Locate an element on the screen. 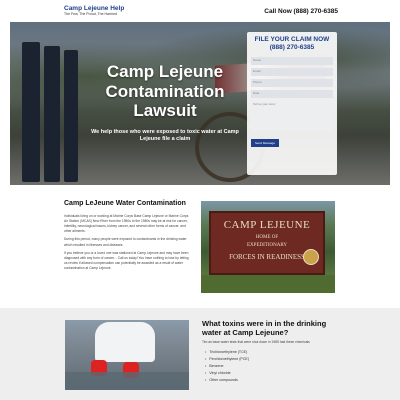 This screenshot has height=400, width=400. section-water-title: Camp LeJeune Water Contamination is located at coordinates (125, 203).